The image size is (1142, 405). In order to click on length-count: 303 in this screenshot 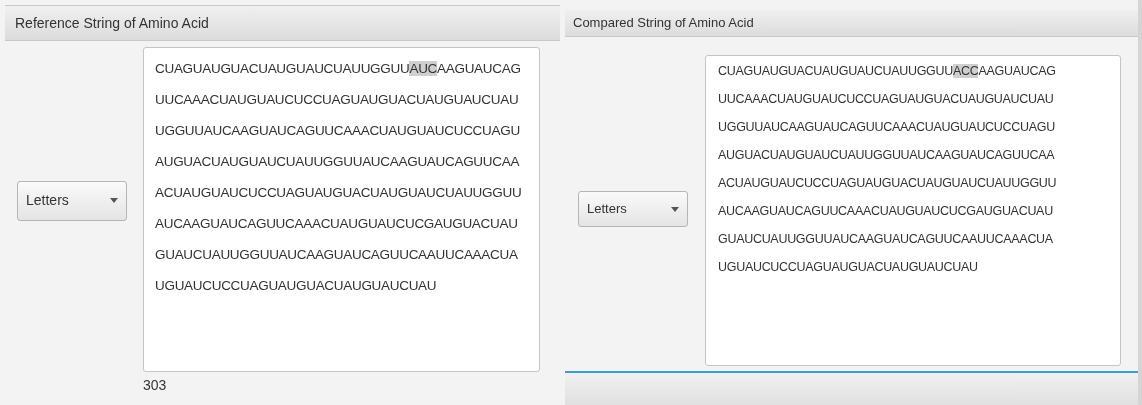, I will do `click(155, 385)`.